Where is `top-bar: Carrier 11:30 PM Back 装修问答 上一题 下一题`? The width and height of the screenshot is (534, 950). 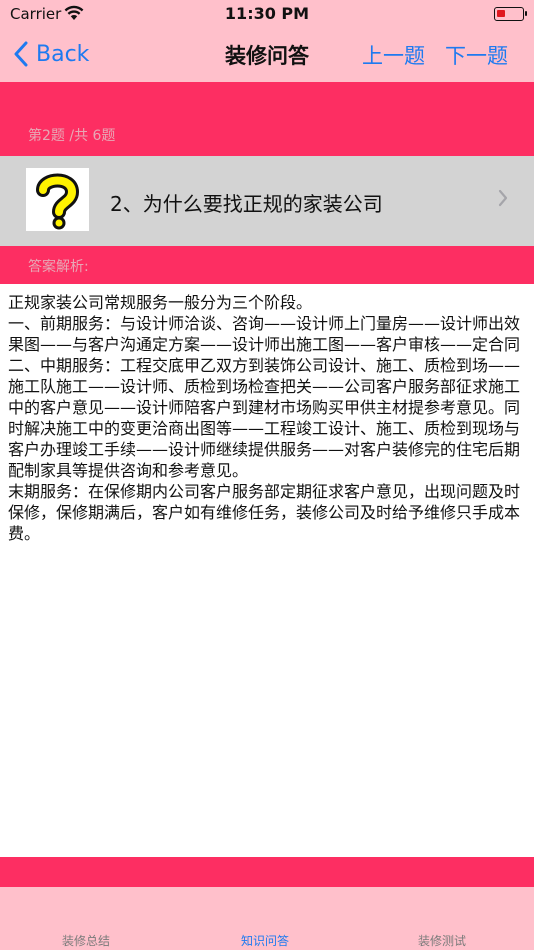
top-bar: Carrier 11:30 PM Back 装修问答 上一题 下一题 is located at coordinates (267, 41).